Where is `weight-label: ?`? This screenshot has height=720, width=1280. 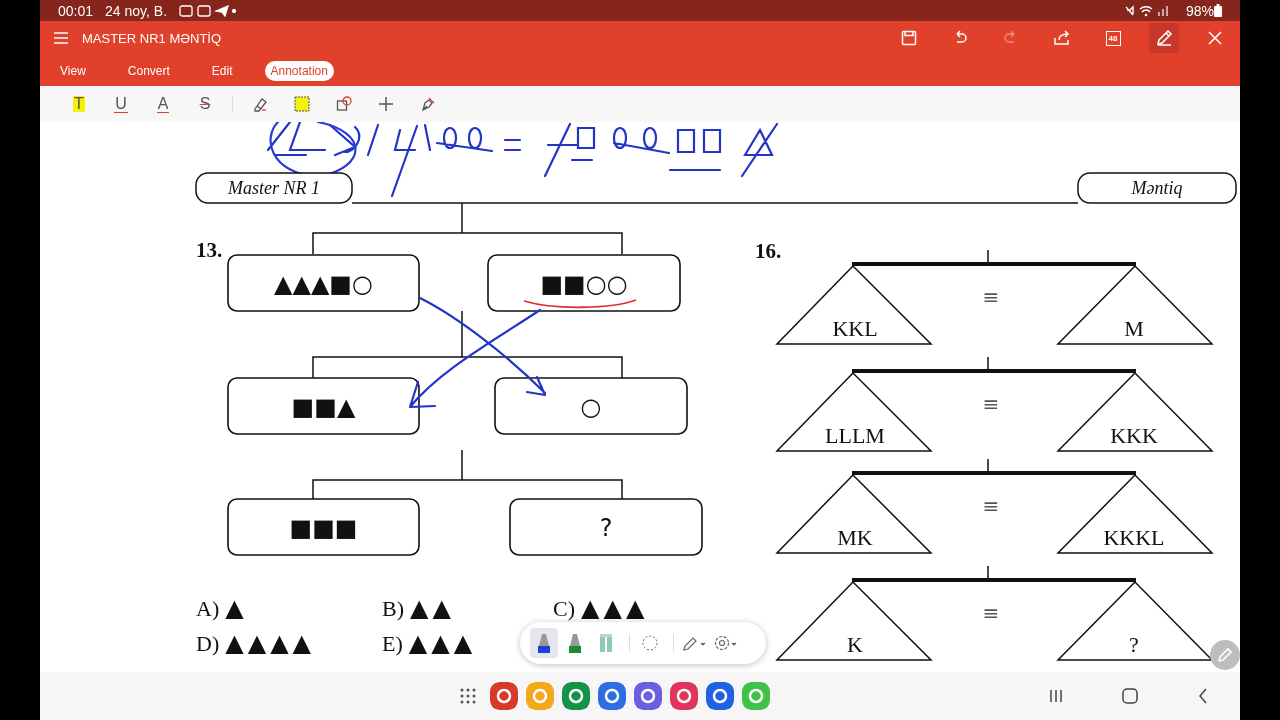 weight-label: ? is located at coordinates (1134, 644).